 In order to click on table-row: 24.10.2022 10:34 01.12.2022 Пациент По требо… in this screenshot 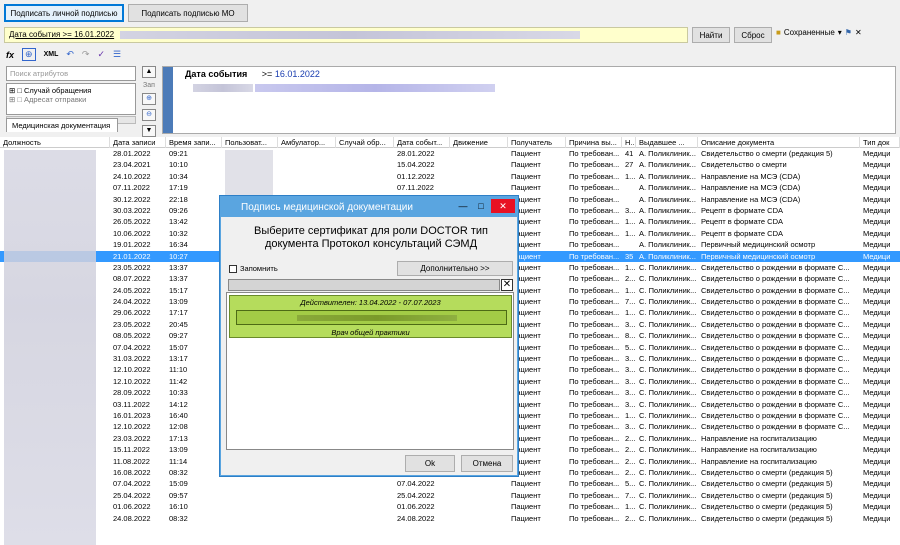, I will do `click(450, 176)`.